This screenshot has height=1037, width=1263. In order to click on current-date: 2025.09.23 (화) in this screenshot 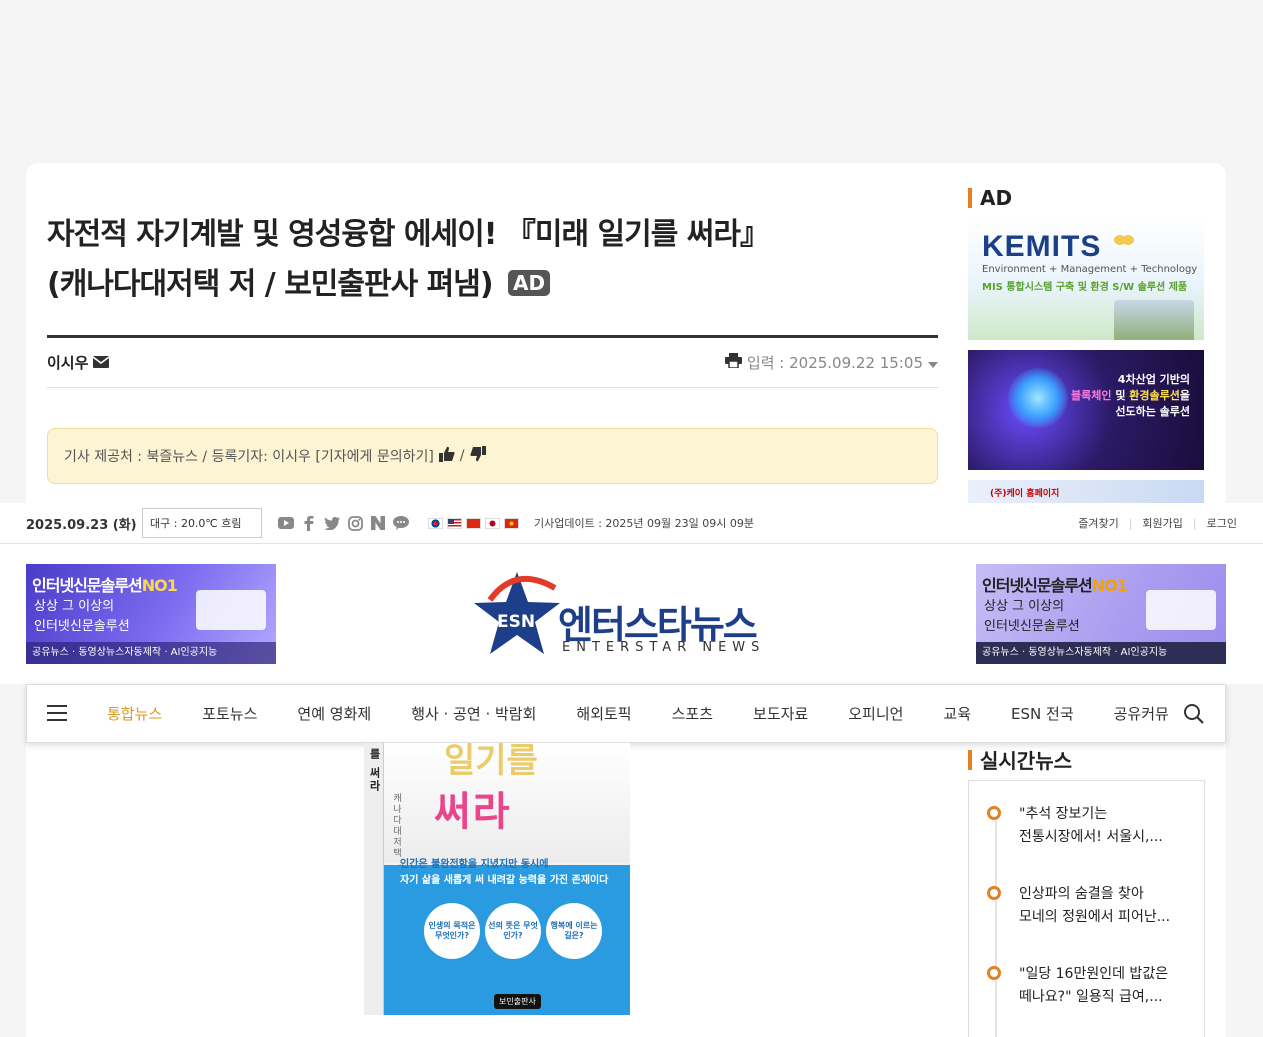, I will do `click(81, 525)`.